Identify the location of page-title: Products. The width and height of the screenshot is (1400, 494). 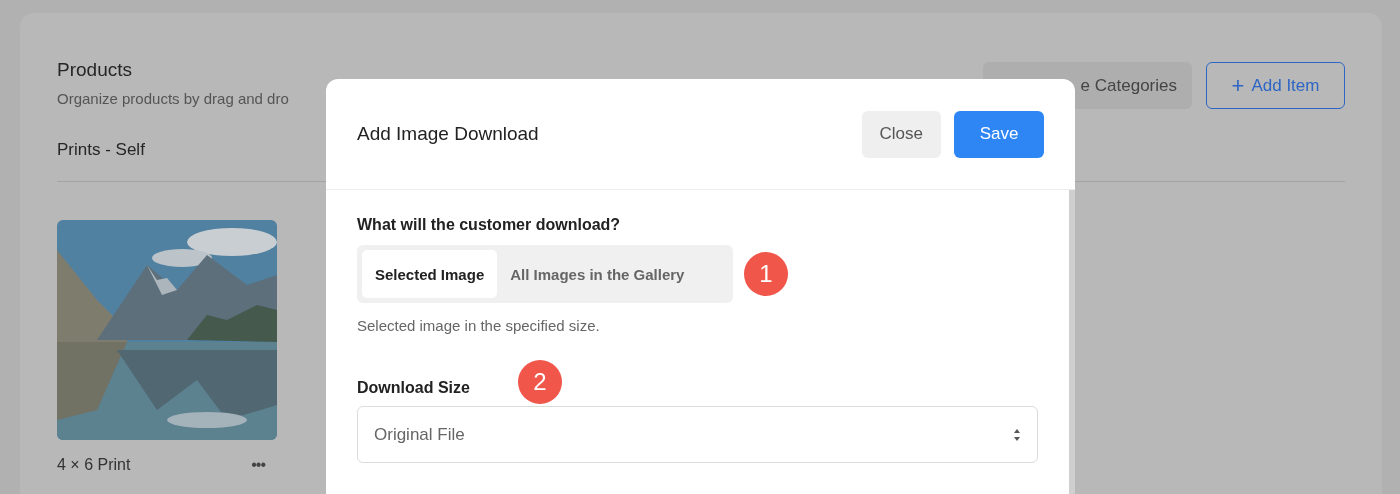
(95, 70).